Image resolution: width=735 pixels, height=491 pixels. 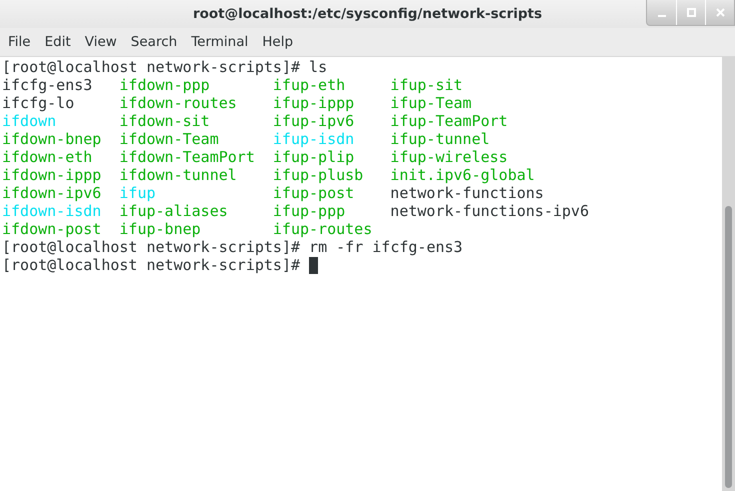 What do you see at coordinates (52, 193) in the screenshot?
I see `file-name: ifdown-ipv6` at bounding box center [52, 193].